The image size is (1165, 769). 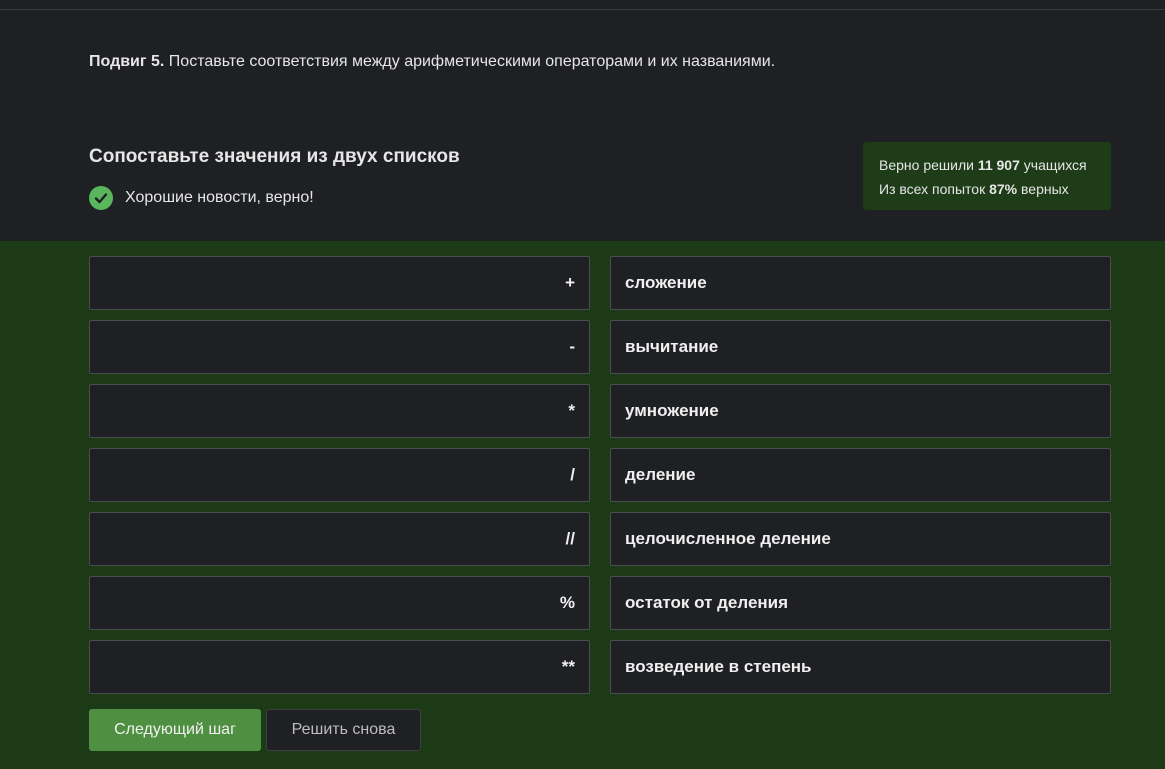 I want to click on operator-name: сложение, so click(x=860, y=283).